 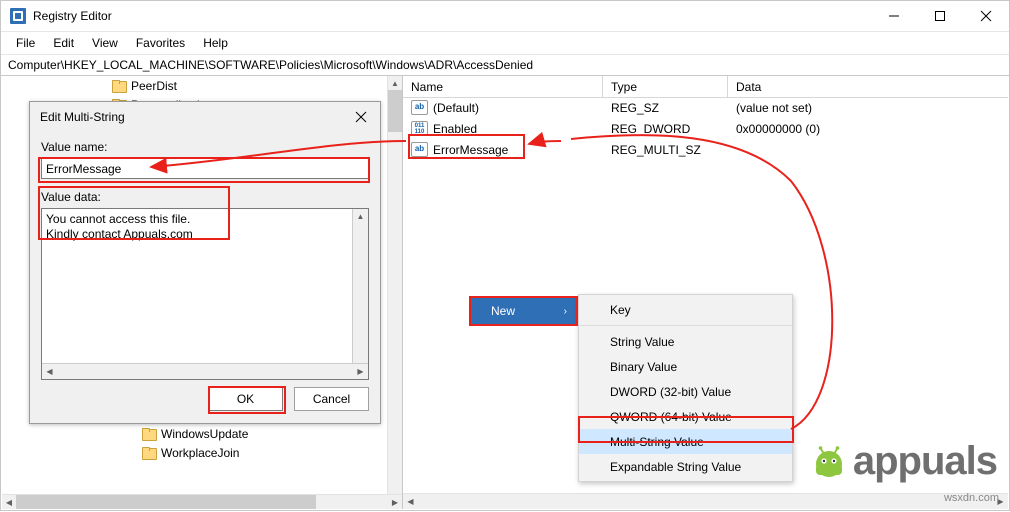 I want to click on tree-vertical-scrollbar: ▲ ▼, so click(x=394, y=292).